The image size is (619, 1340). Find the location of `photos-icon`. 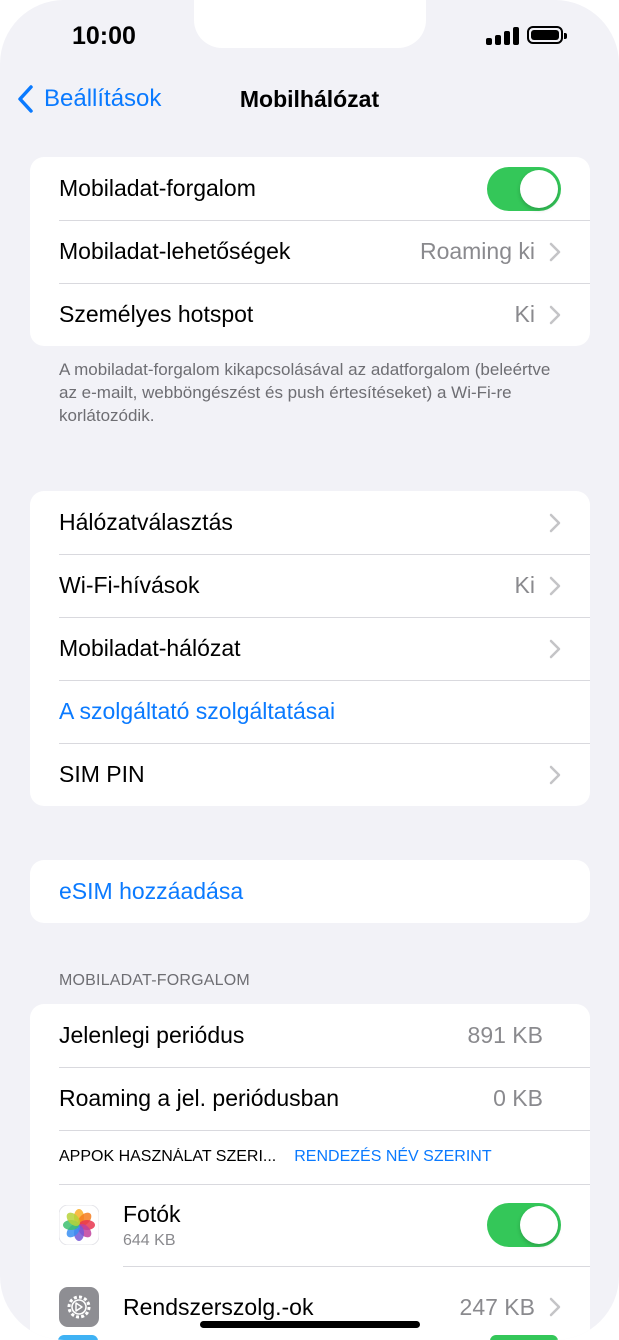

photos-icon is located at coordinates (79, 1225).